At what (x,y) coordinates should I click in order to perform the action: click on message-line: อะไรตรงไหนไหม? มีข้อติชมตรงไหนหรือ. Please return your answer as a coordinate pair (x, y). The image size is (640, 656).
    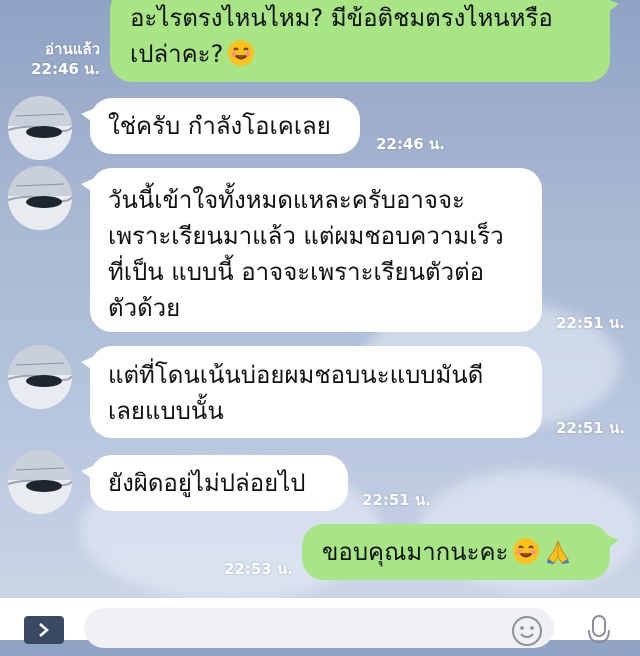
    Looking at the image, I should click on (341, 18).